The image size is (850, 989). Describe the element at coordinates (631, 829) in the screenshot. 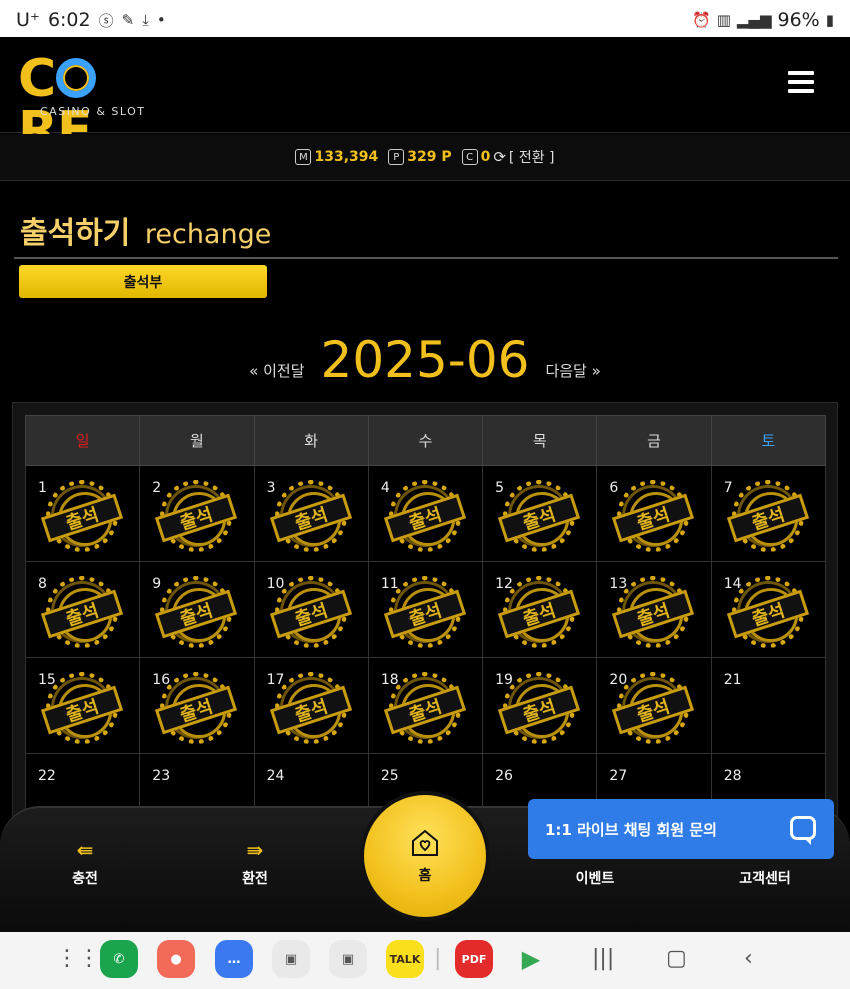

I see `live-chat-label: 1:1 라이브 채팅 회원 문의` at that location.